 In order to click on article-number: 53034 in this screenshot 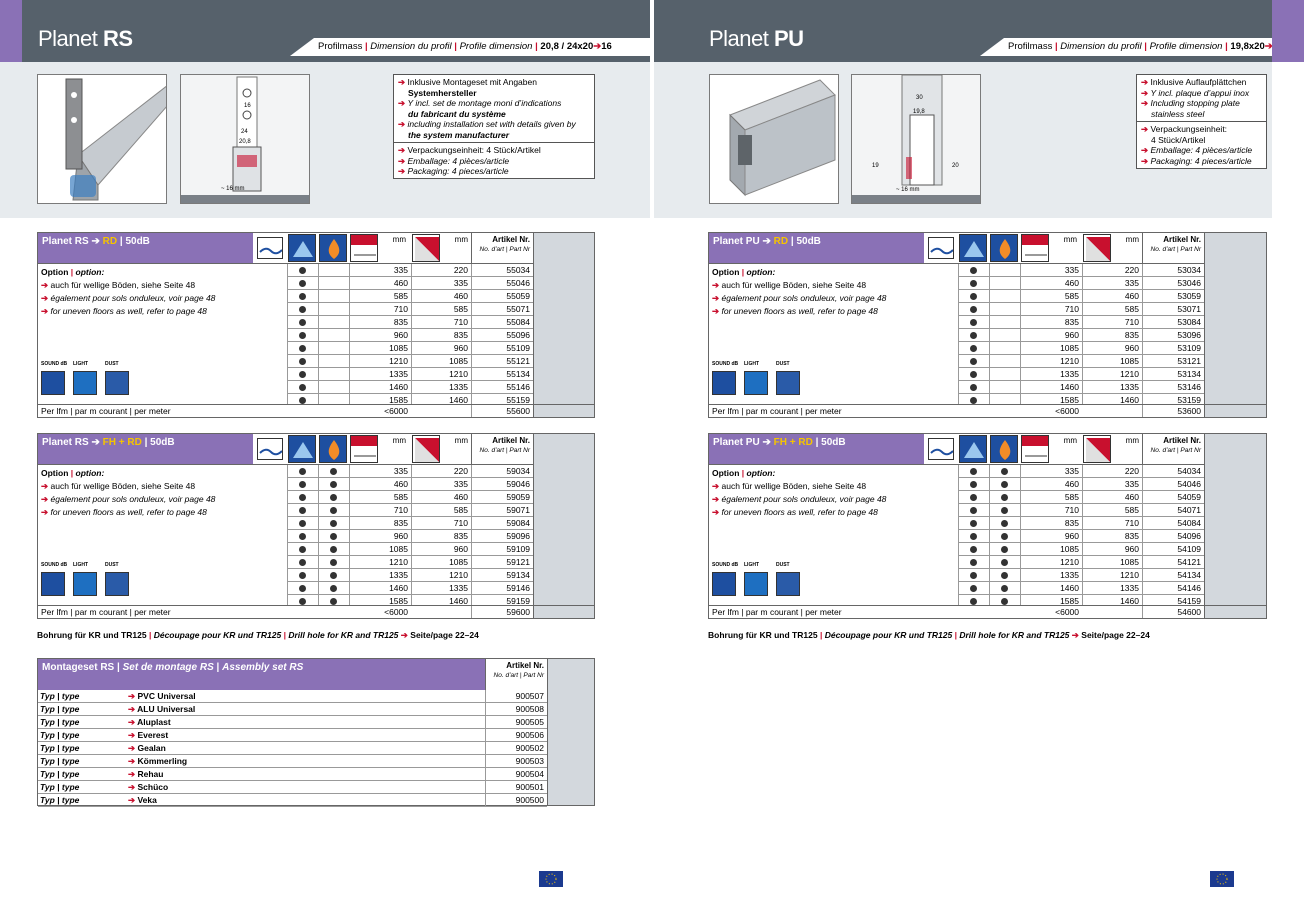, I will do `click(1173, 270)`.